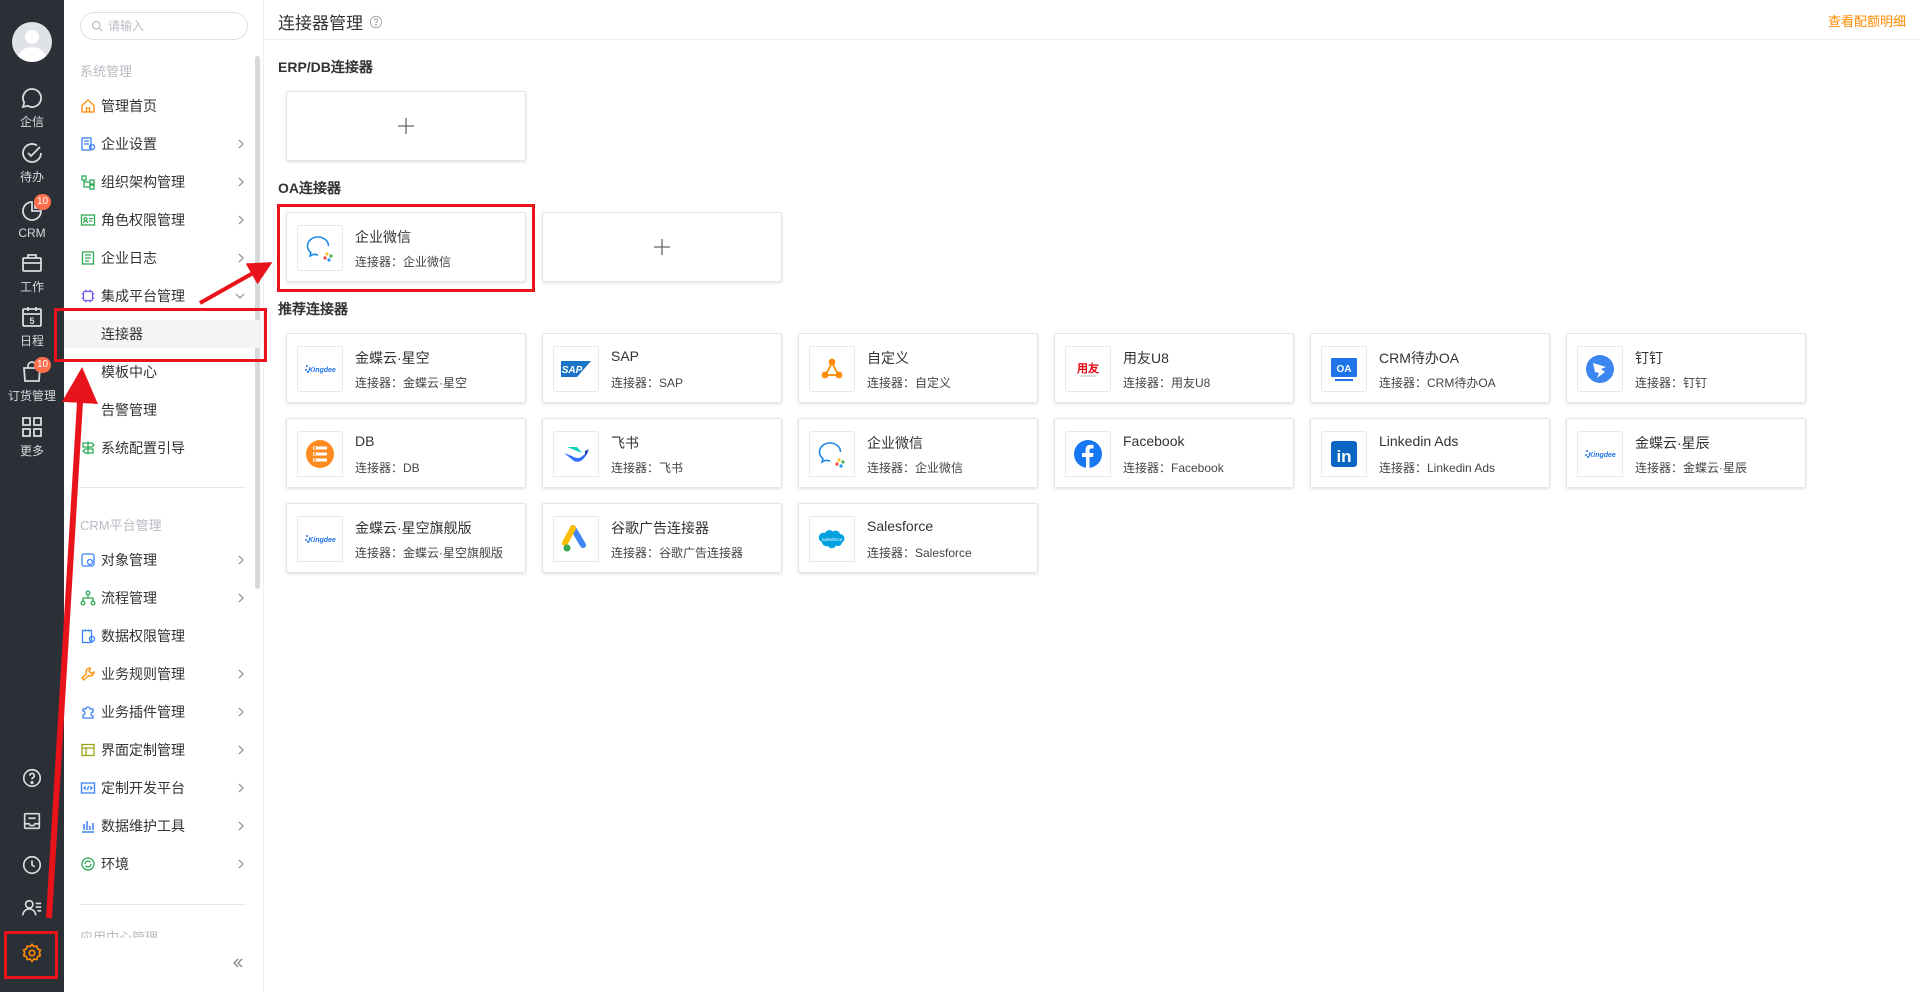 The height and width of the screenshot is (992, 1920). I want to click on menu-item-process: 流程管理, so click(163, 598).